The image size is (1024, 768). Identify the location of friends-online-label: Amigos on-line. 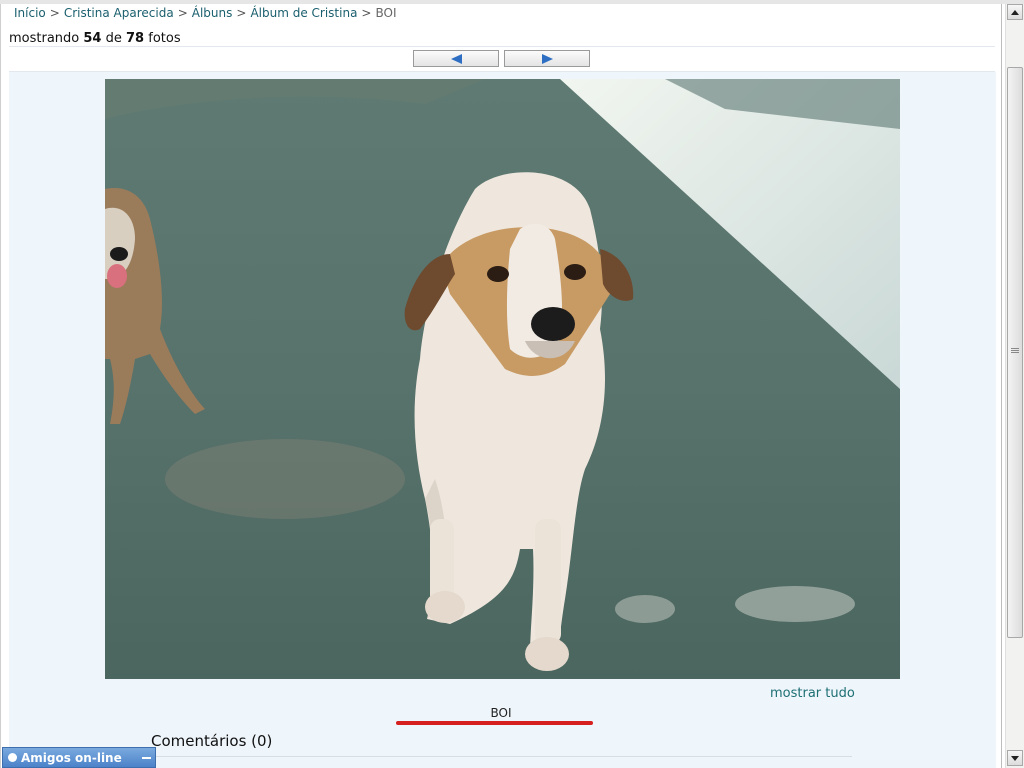
(71, 757).